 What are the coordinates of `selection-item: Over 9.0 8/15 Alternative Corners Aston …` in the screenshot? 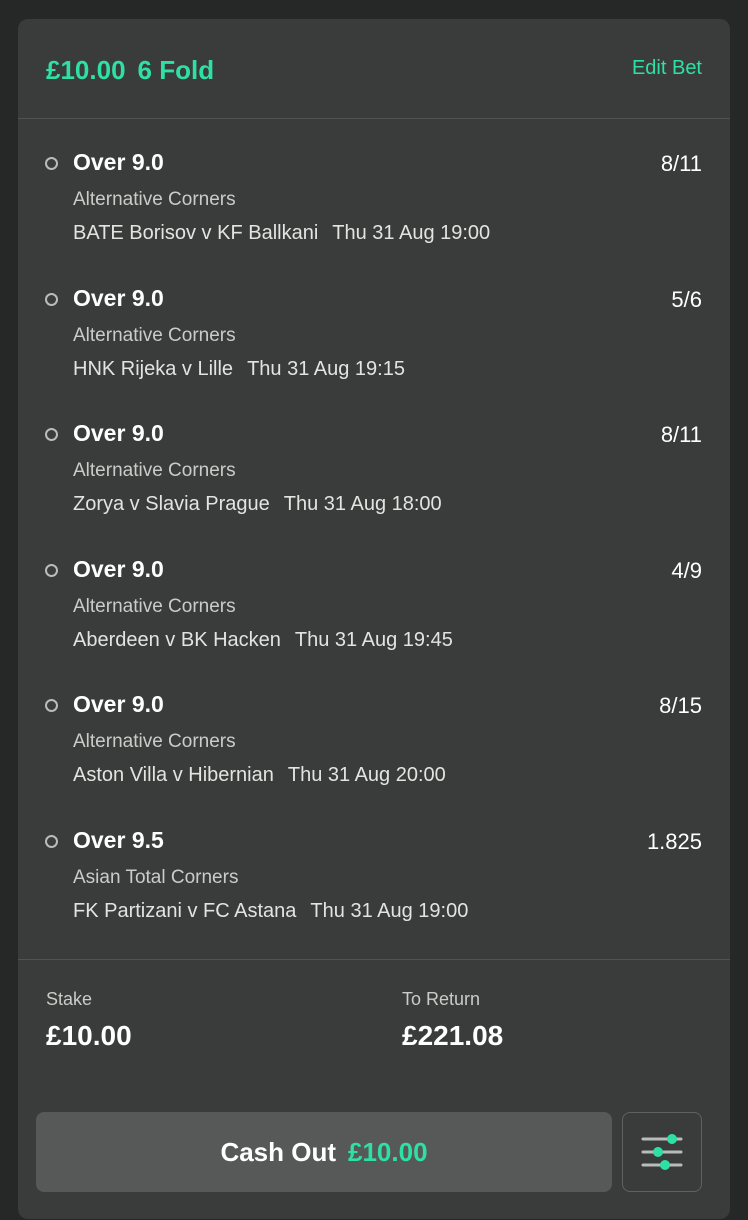 It's located at (374, 729).